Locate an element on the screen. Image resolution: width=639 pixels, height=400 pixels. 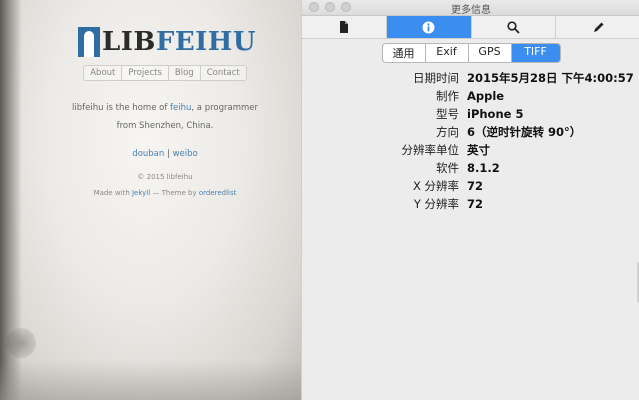
property-label: 软件 is located at coordinates (447, 168).